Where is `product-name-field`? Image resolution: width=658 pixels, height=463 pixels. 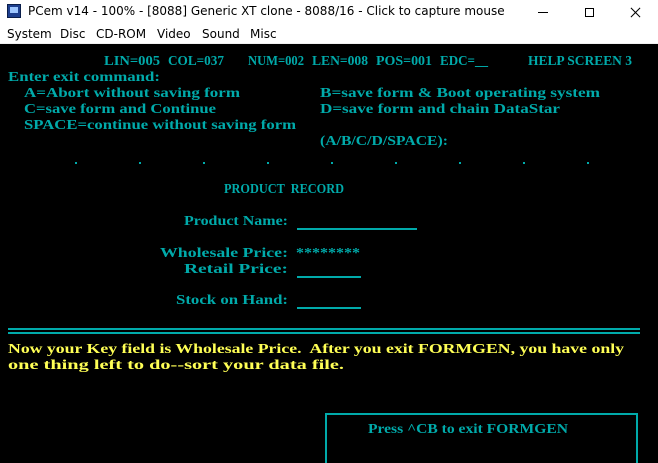 product-name-field is located at coordinates (357, 229).